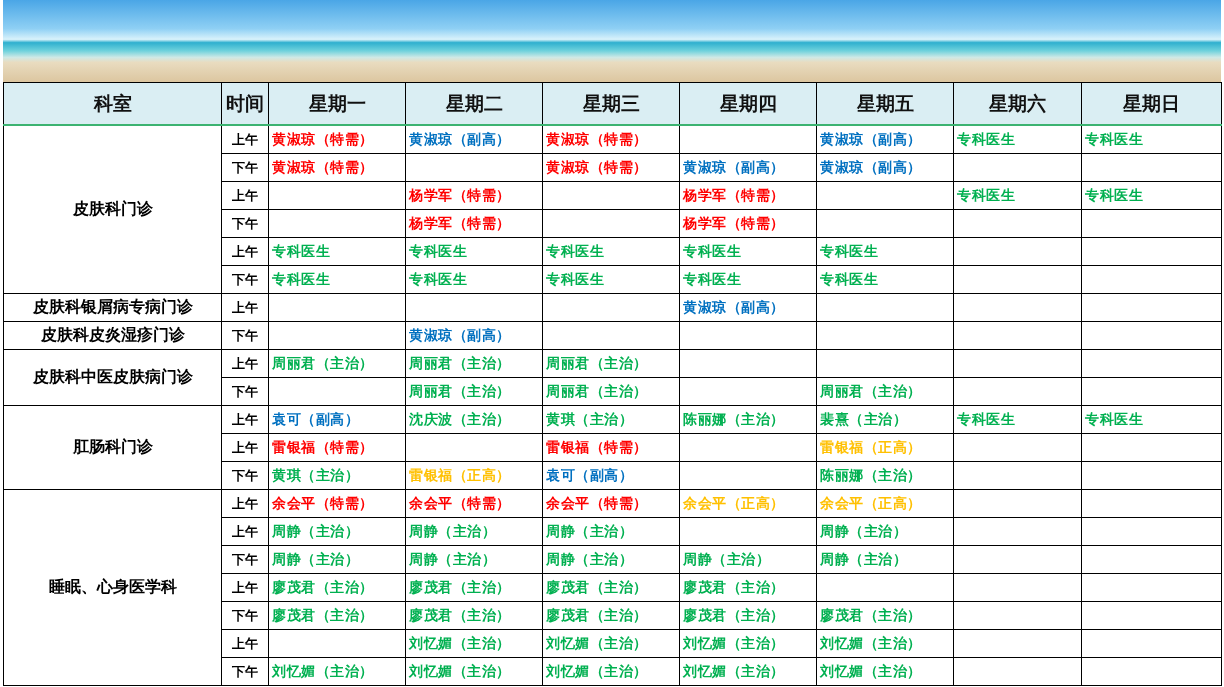 The height and width of the screenshot is (687, 1224). What do you see at coordinates (863, 418) in the screenshot?
I see `doctor-entry: 裴熹（主治）` at bounding box center [863, 418].